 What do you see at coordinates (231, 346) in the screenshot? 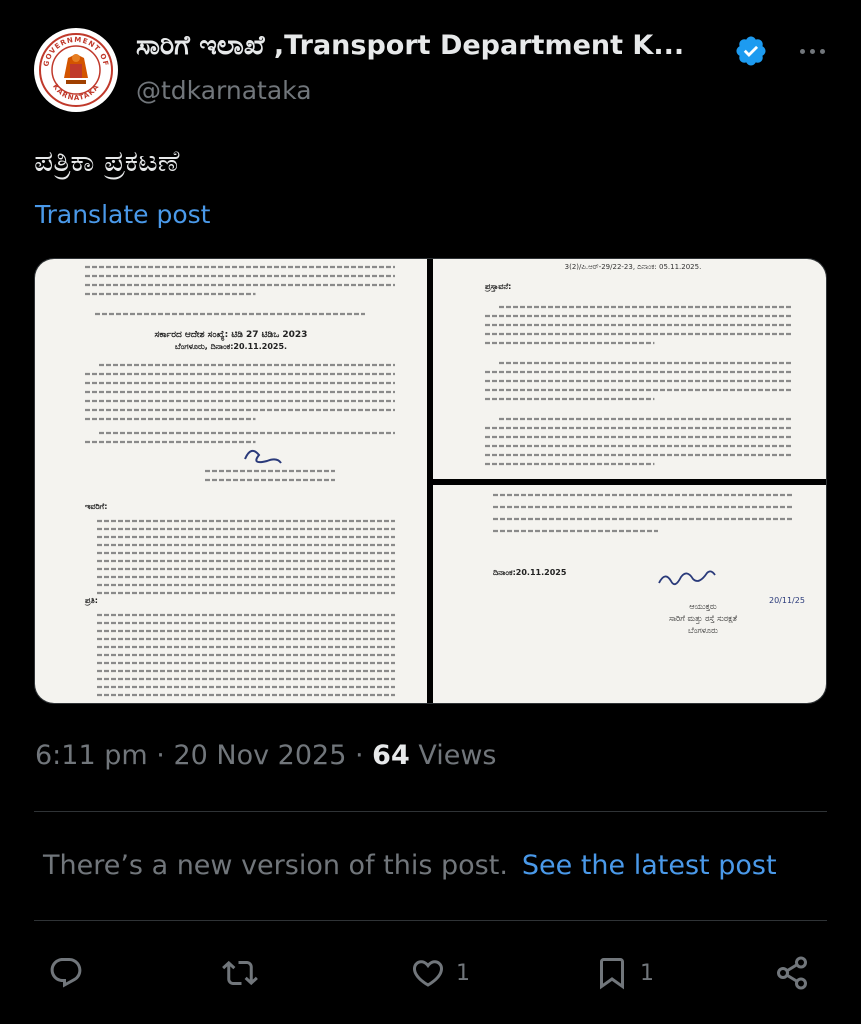
I see `doc-a-subtitle: ಬೆಂಗಳೂರು, ದಿನಾಂಕ:20.11.2025.` at bounding box center [231, 346].